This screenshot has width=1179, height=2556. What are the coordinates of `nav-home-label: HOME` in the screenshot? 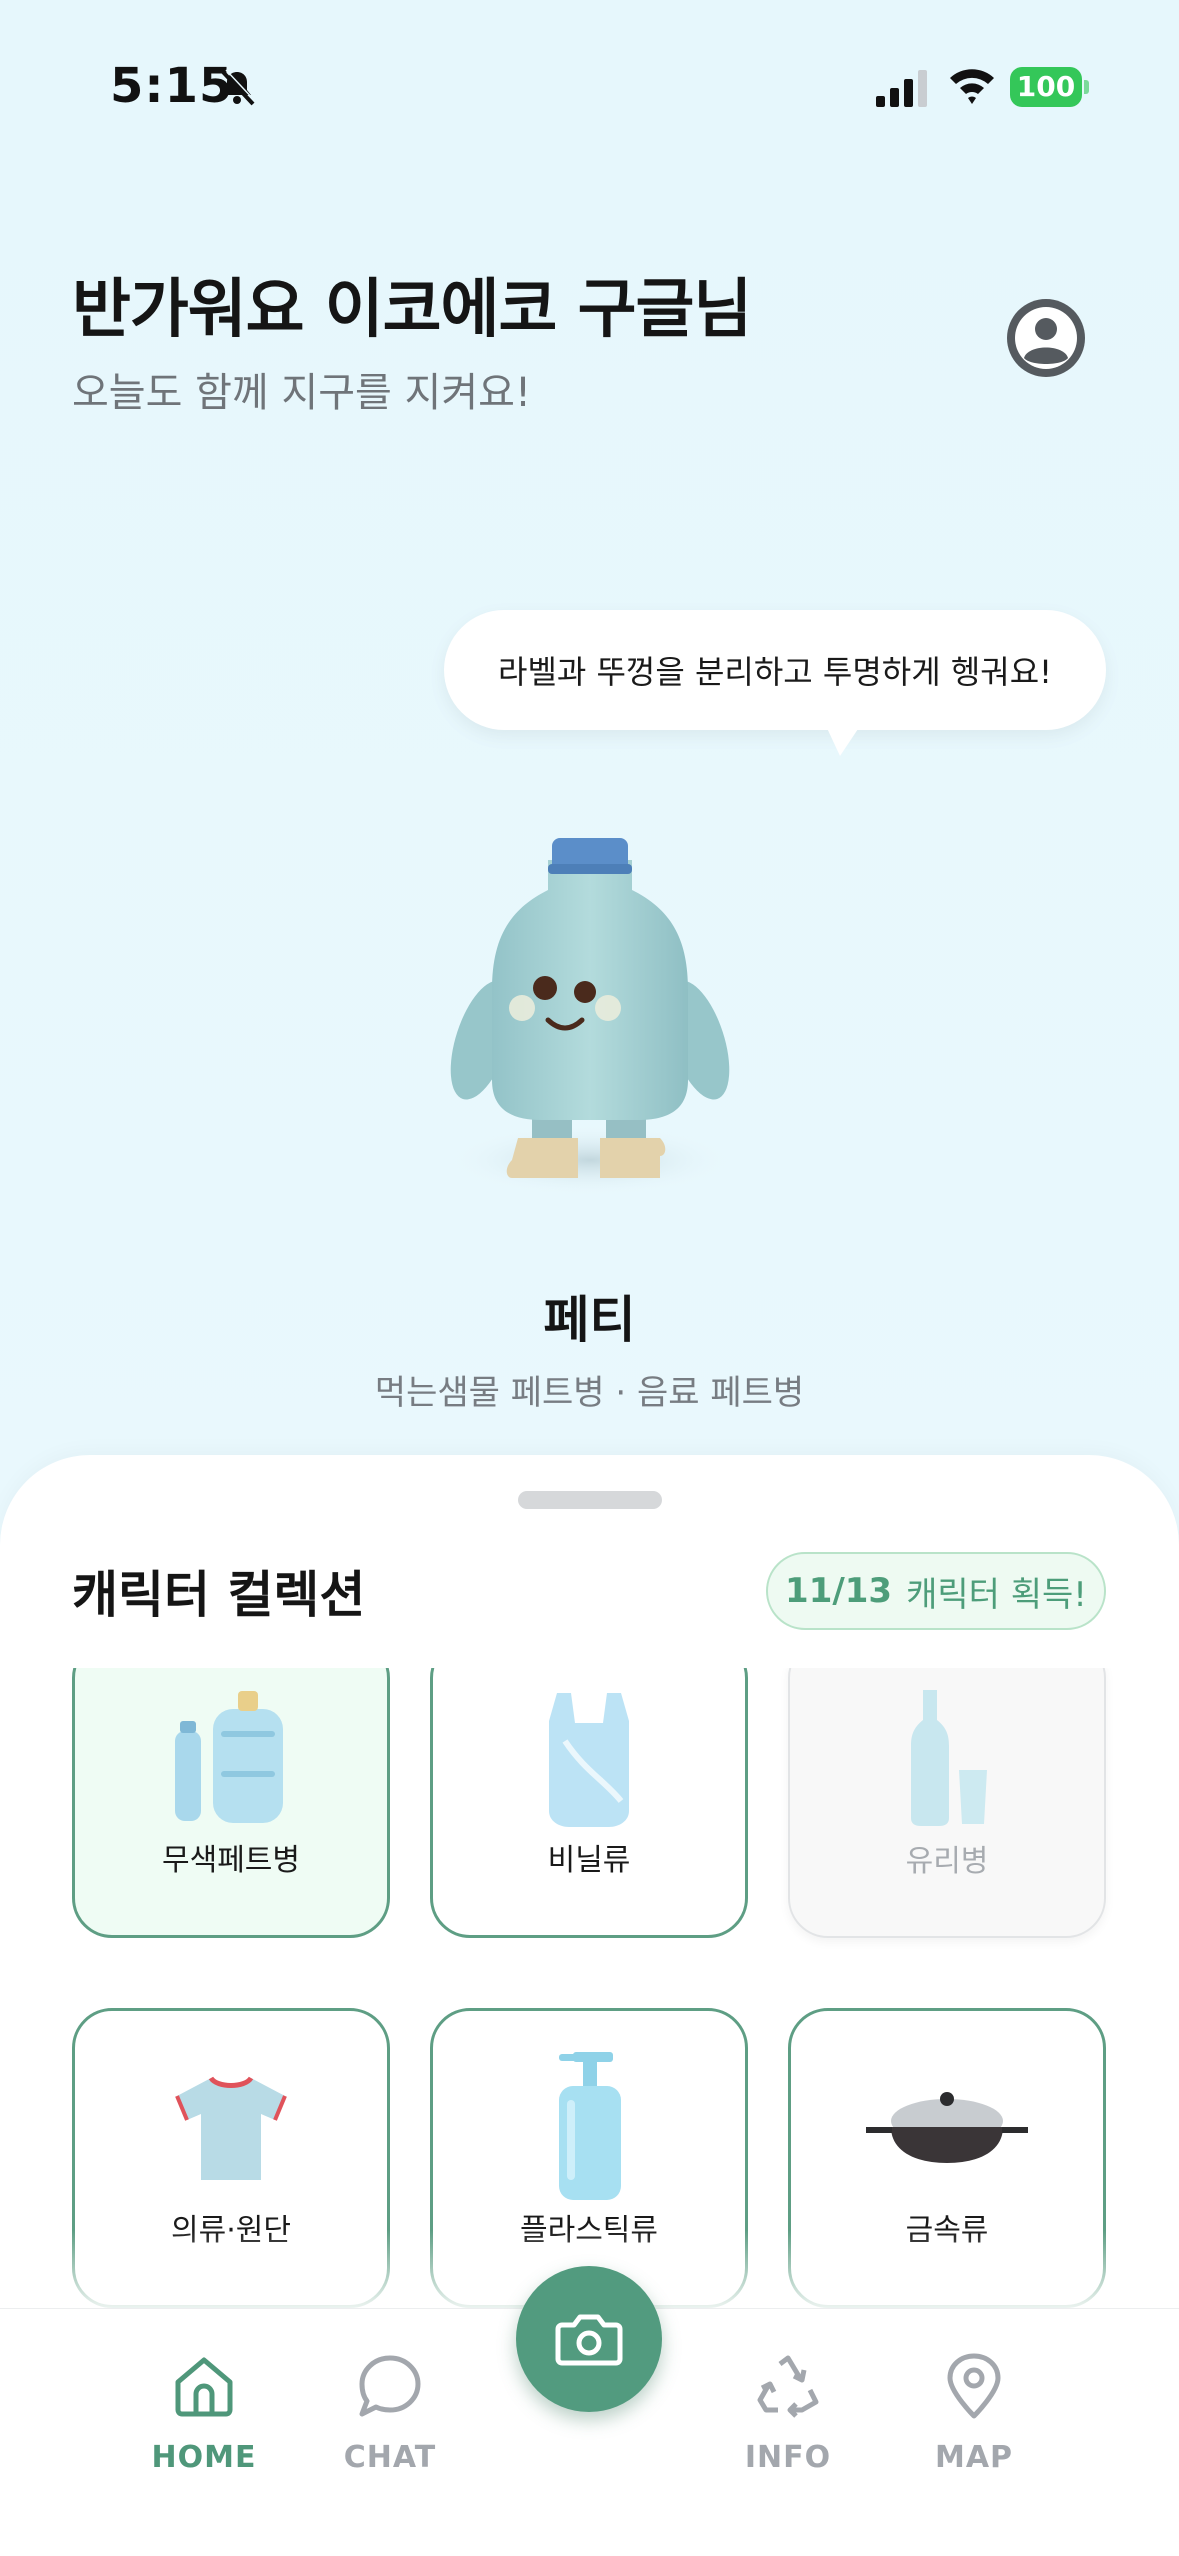 It's located at (204, 2457).